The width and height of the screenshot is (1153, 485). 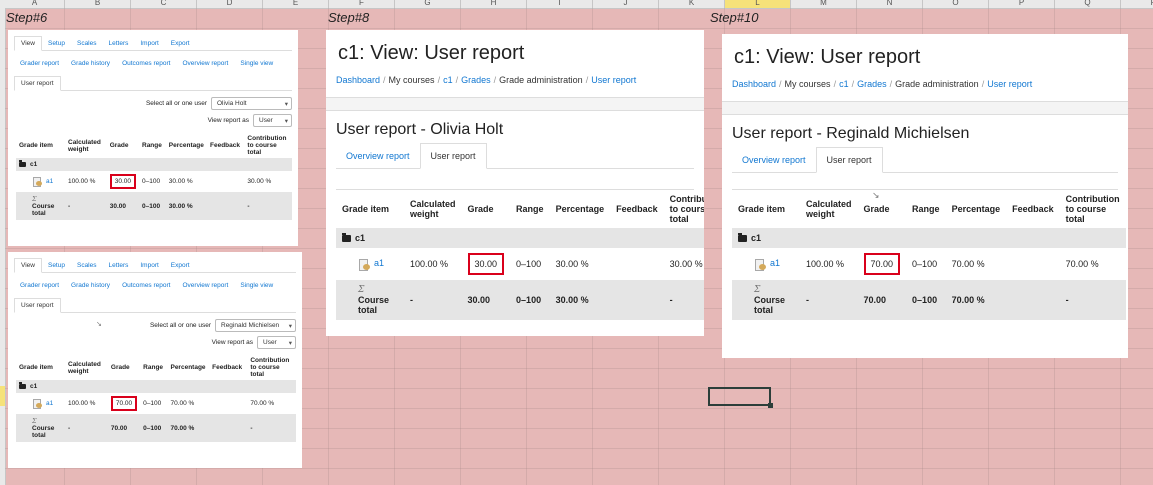 I want to click on selected-cell, so click(x=740, y=397).